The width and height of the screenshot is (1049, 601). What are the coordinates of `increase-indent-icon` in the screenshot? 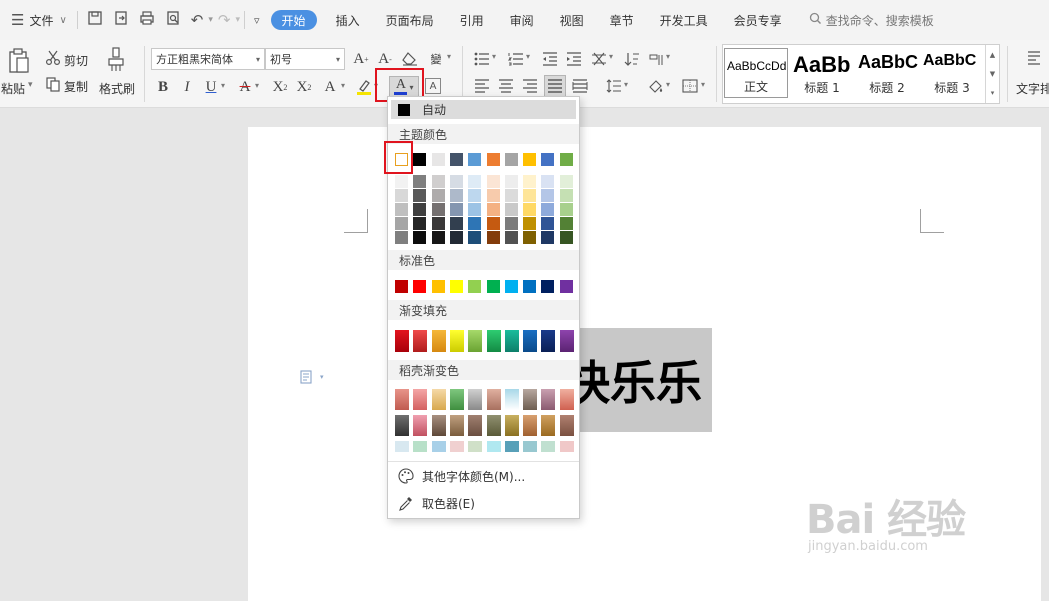 It's located at (574, 59).